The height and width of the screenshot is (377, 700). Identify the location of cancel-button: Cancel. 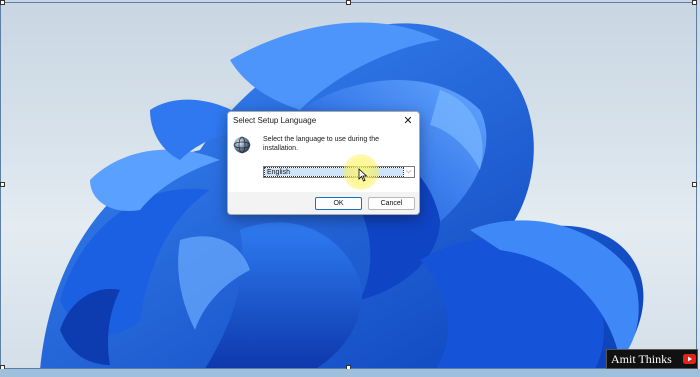
(391, 203).